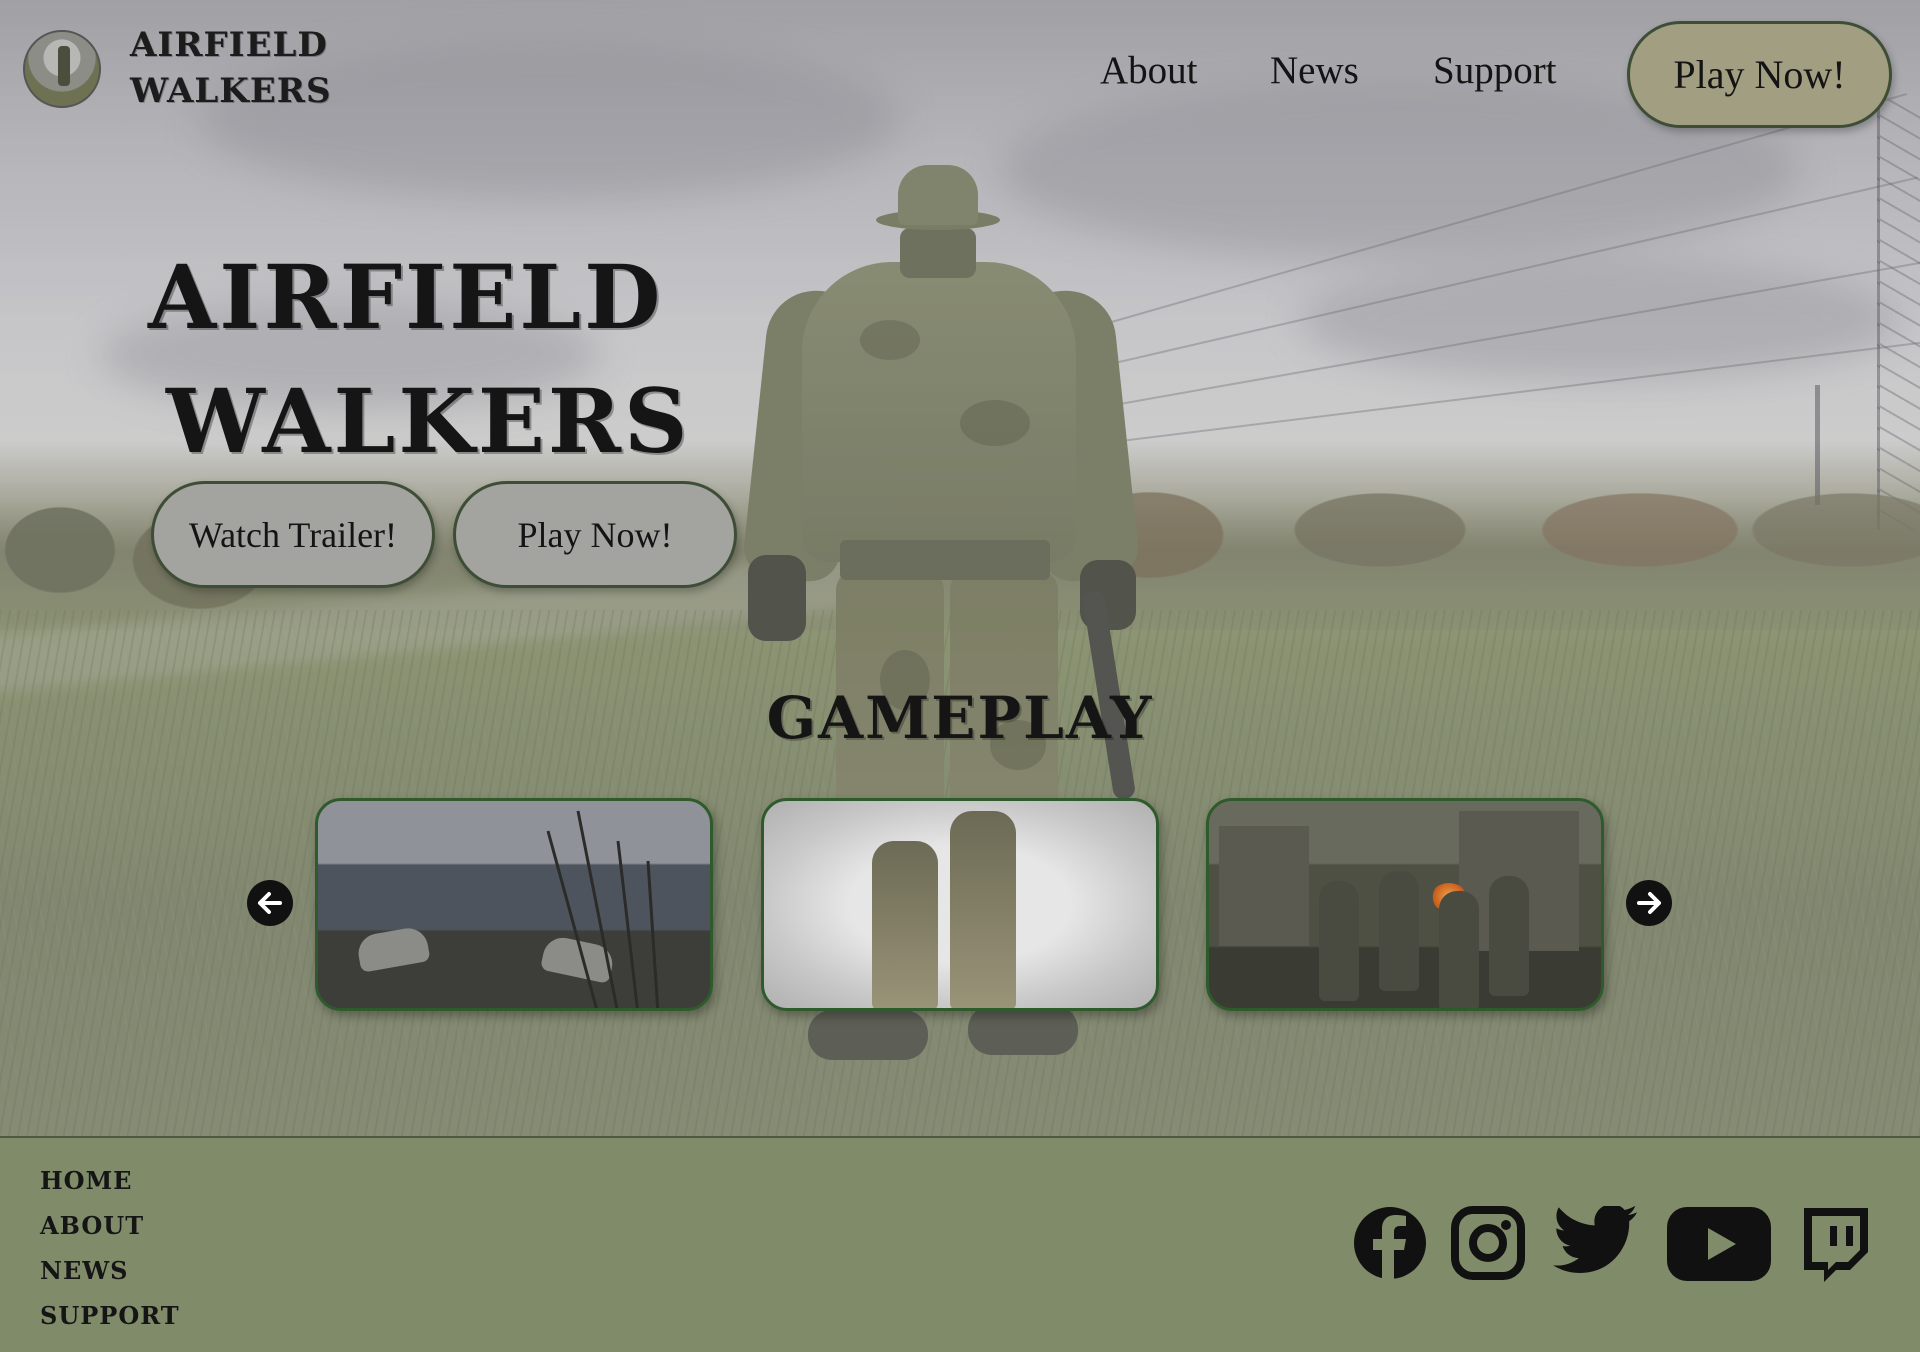  I want to click on twitch-link, so click(1834, 1244).